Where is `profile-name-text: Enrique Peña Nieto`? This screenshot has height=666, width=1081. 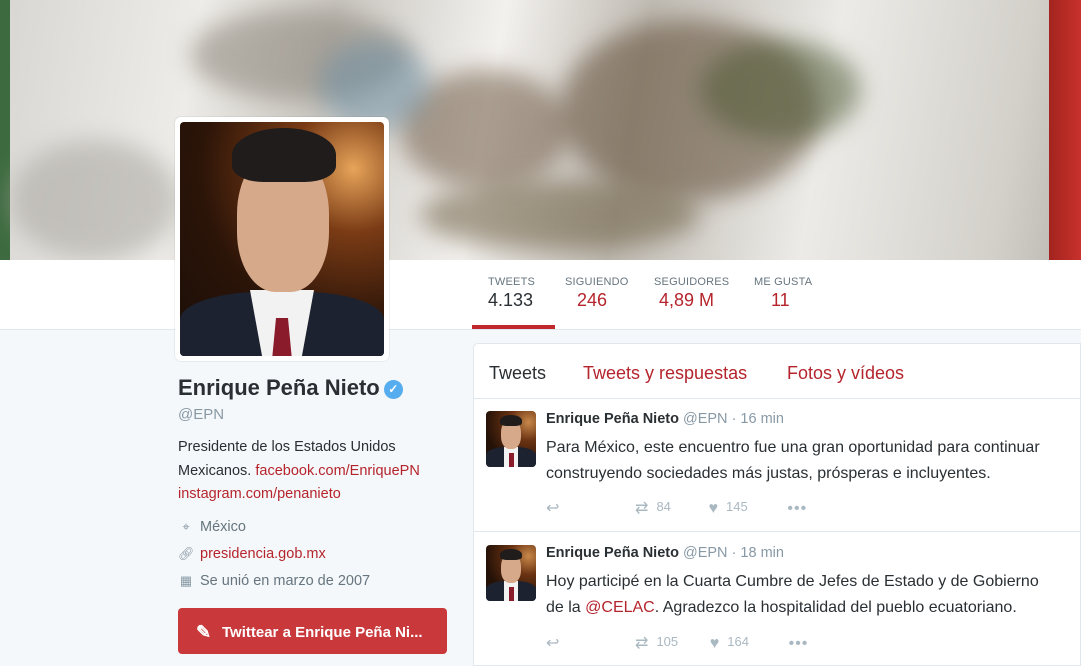
profile-name-text: Enrique Peña Nieto is located at coordinates (279, 387).